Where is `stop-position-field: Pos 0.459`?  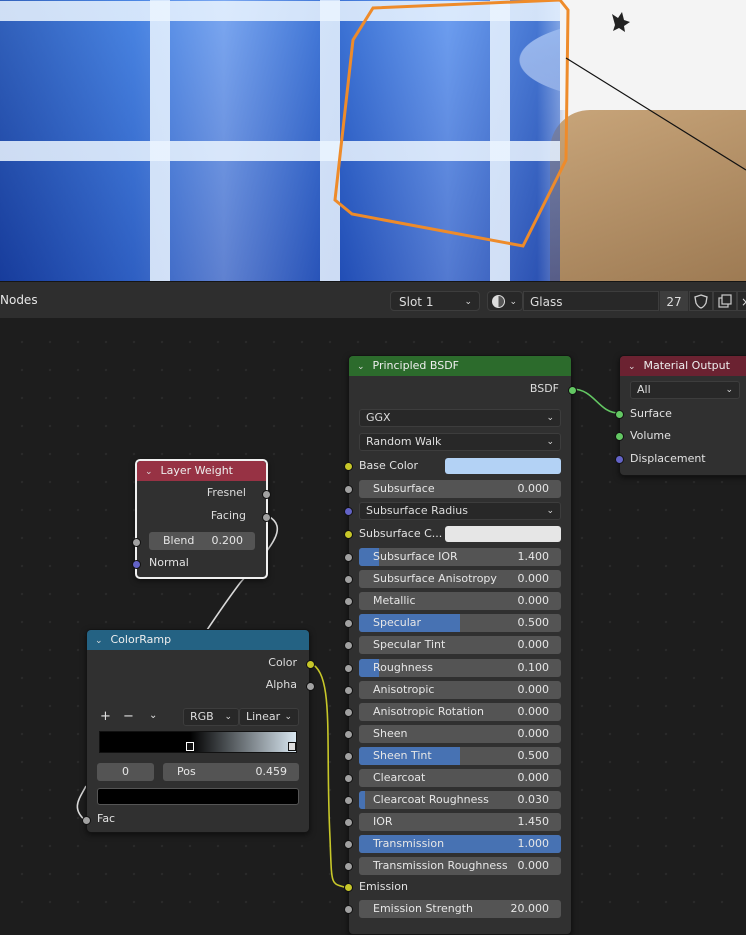 stop-position-field: Pos 0.459 is located at coordinates (231, 772).